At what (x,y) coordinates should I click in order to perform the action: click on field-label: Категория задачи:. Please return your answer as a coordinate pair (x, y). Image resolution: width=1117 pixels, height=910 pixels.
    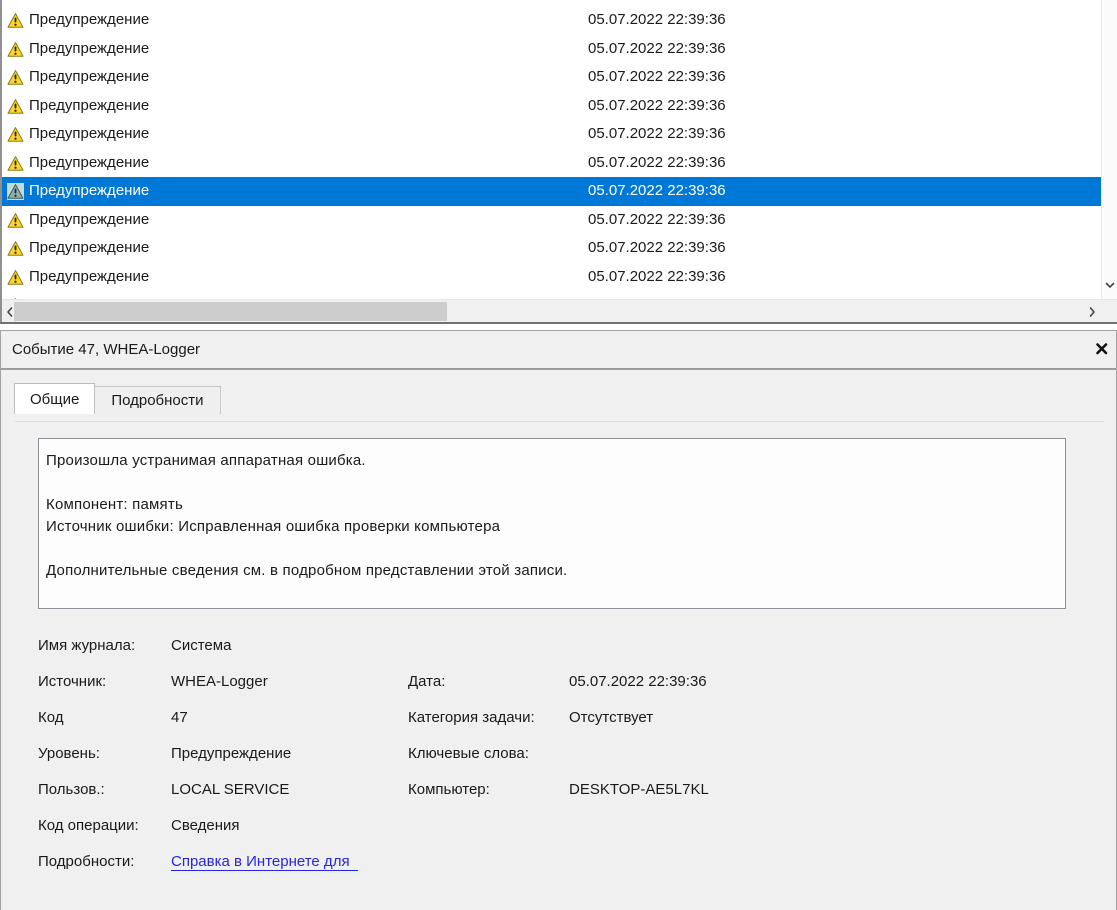
    Looking at the image, I should click on (471, 717).